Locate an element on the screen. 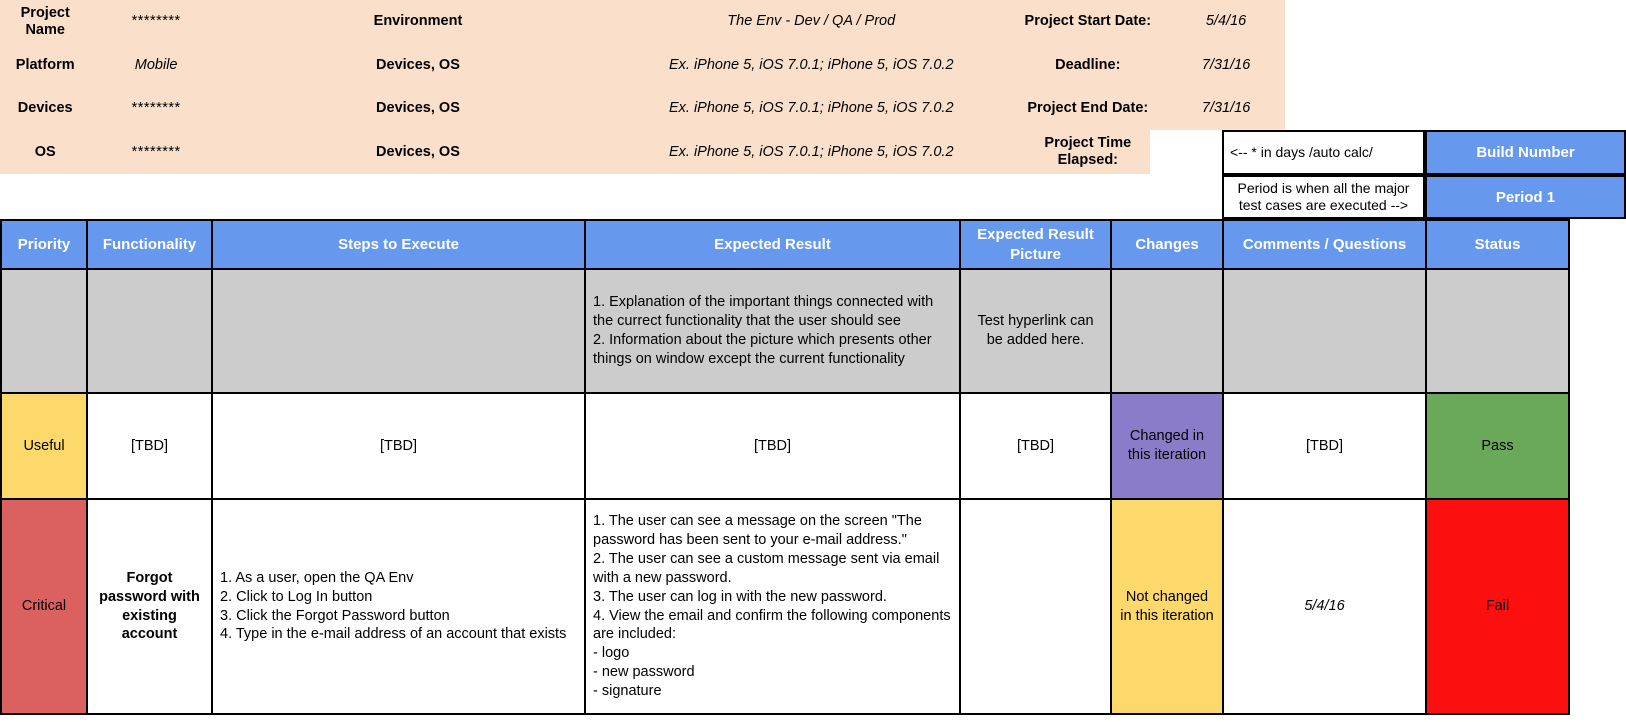 The height and width of the screenshot is (722, 1626). os-label: OS is located at coordinates (45, 152).